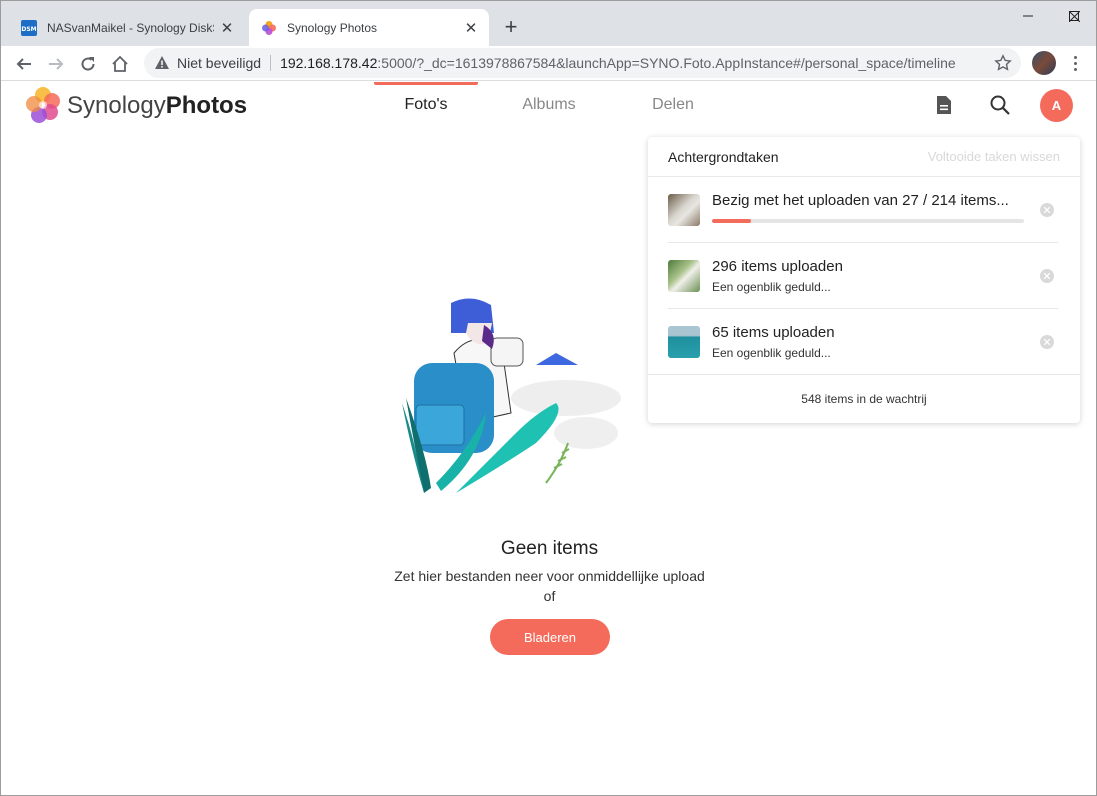 The height and width of the screenshot is (796, 1097). Describe the element at coordinates (549, 596) in the screenshot. I see `empty-state-or: of` at that location.